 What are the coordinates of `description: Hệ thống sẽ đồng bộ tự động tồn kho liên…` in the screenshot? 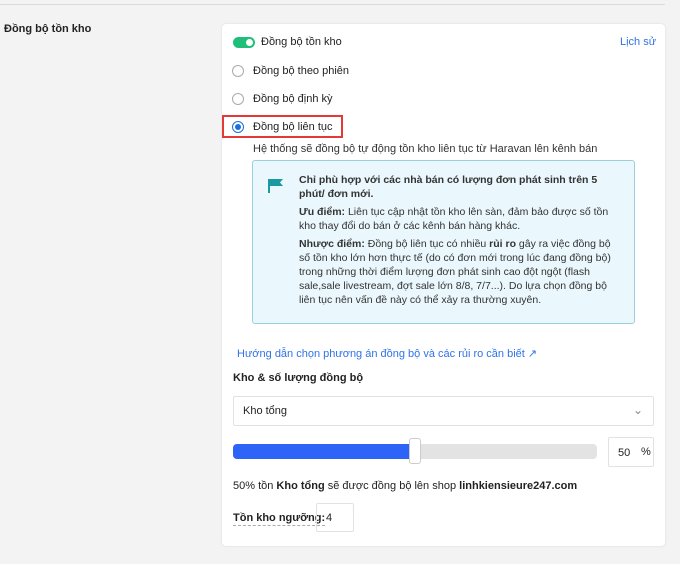 It's located at (425, 149).